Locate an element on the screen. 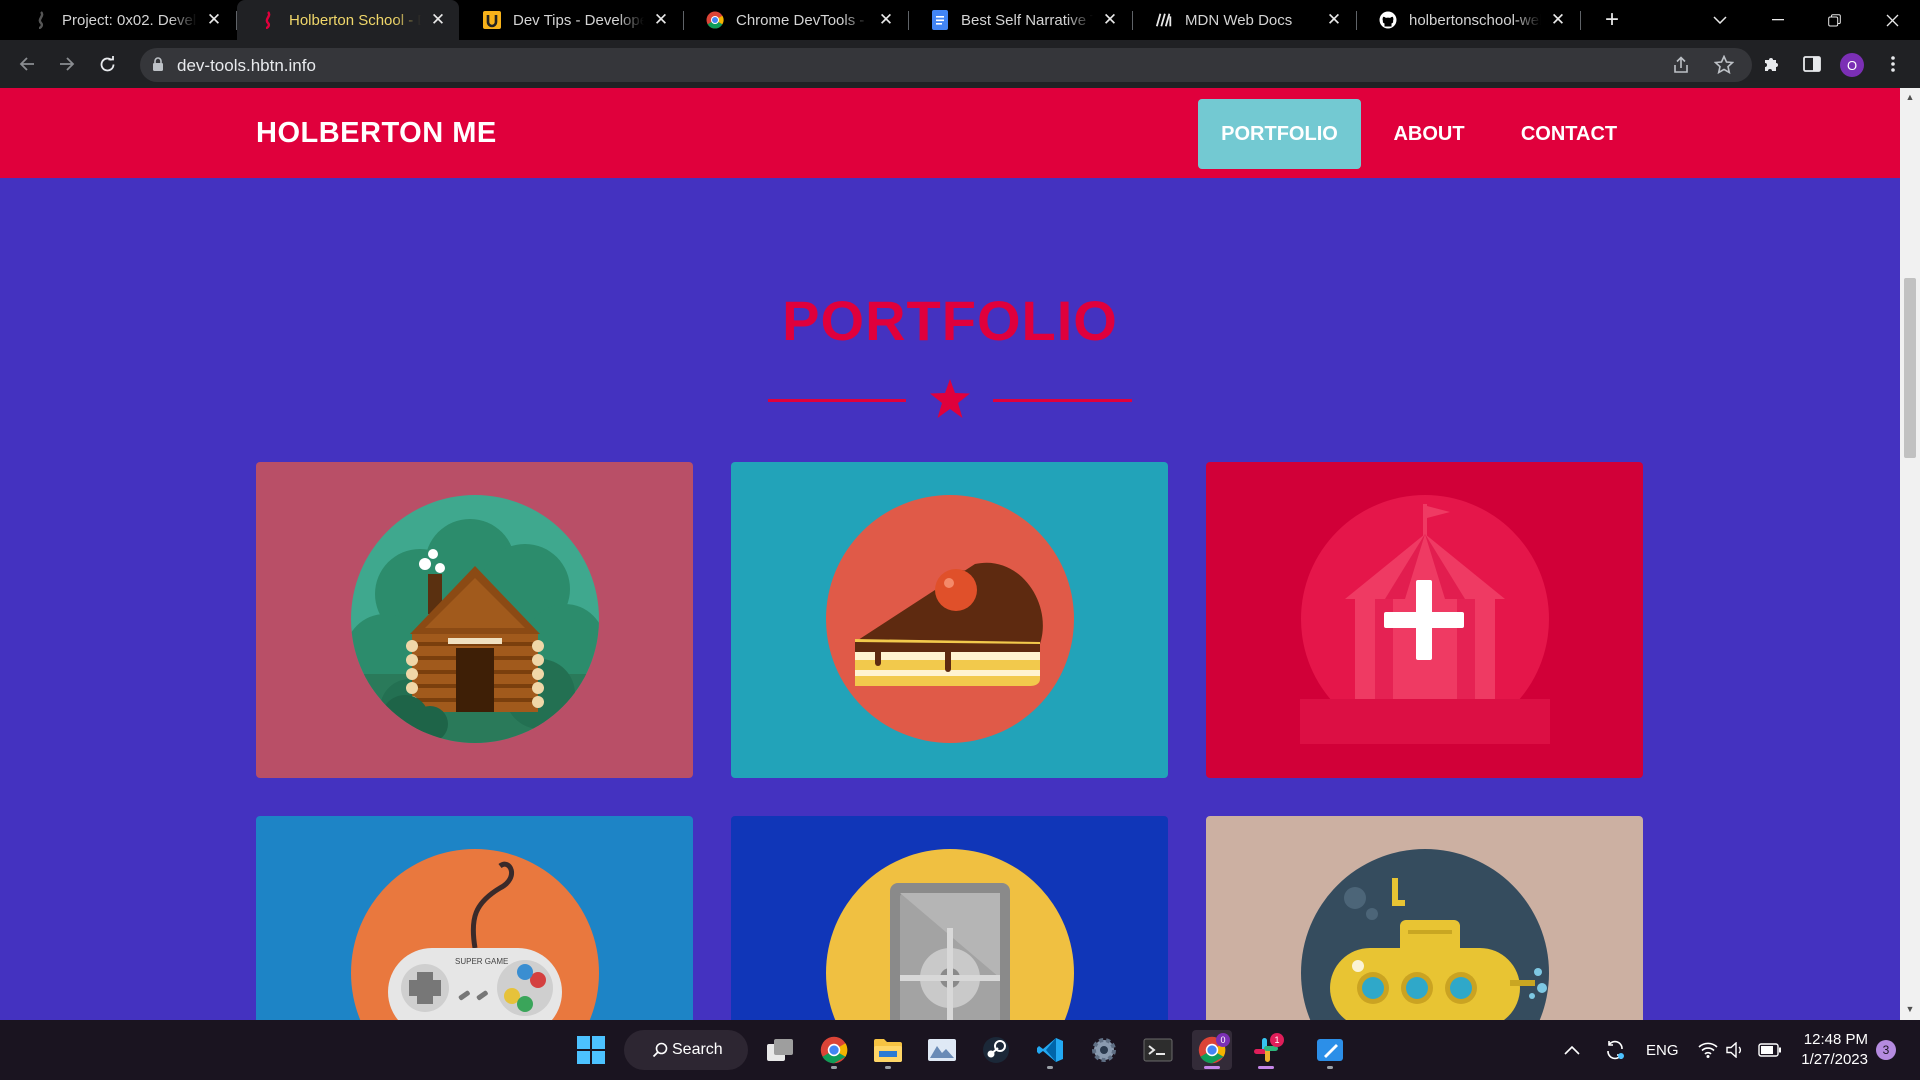  tab-title: Holberton School - De is located at coordinates (355, 20).